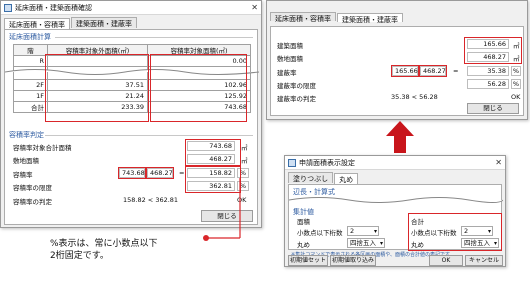 The image size is (530, 295). I want to click on cancel-button: キャンセル, so click(484, 260).